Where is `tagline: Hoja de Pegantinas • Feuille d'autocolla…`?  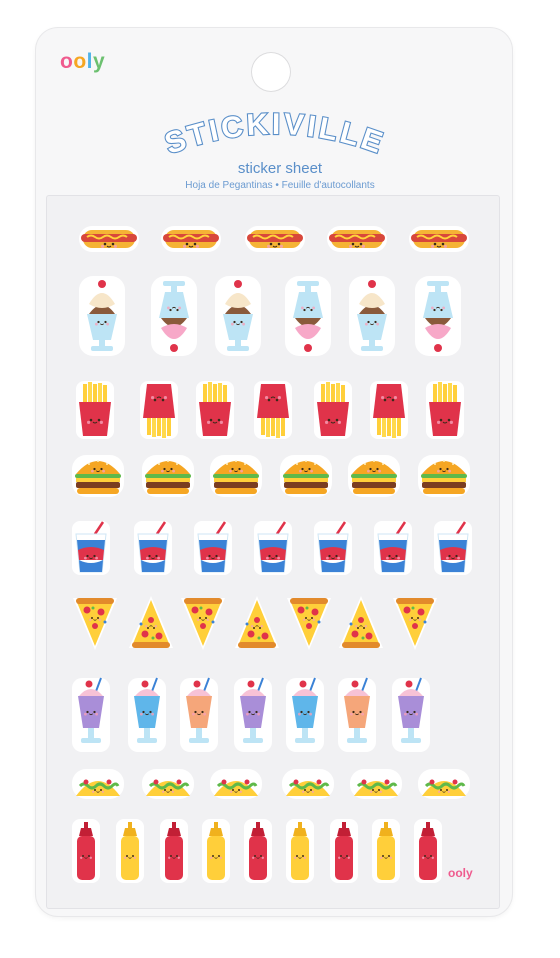 tagline: Hoja de Pegantinas • Feuille d'autocolla… is located at coordinates (280, 185).